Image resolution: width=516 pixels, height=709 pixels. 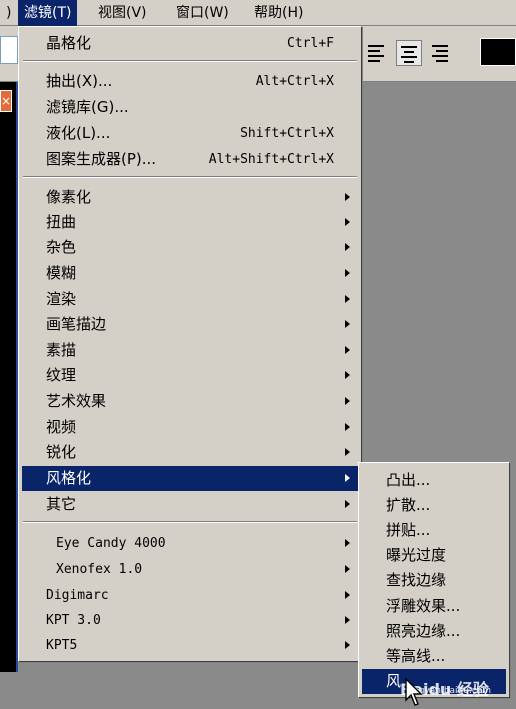 What do you see at coordinates (9, 50) in the screenshot?
I see `font-field` at bounding box center [9, 50].